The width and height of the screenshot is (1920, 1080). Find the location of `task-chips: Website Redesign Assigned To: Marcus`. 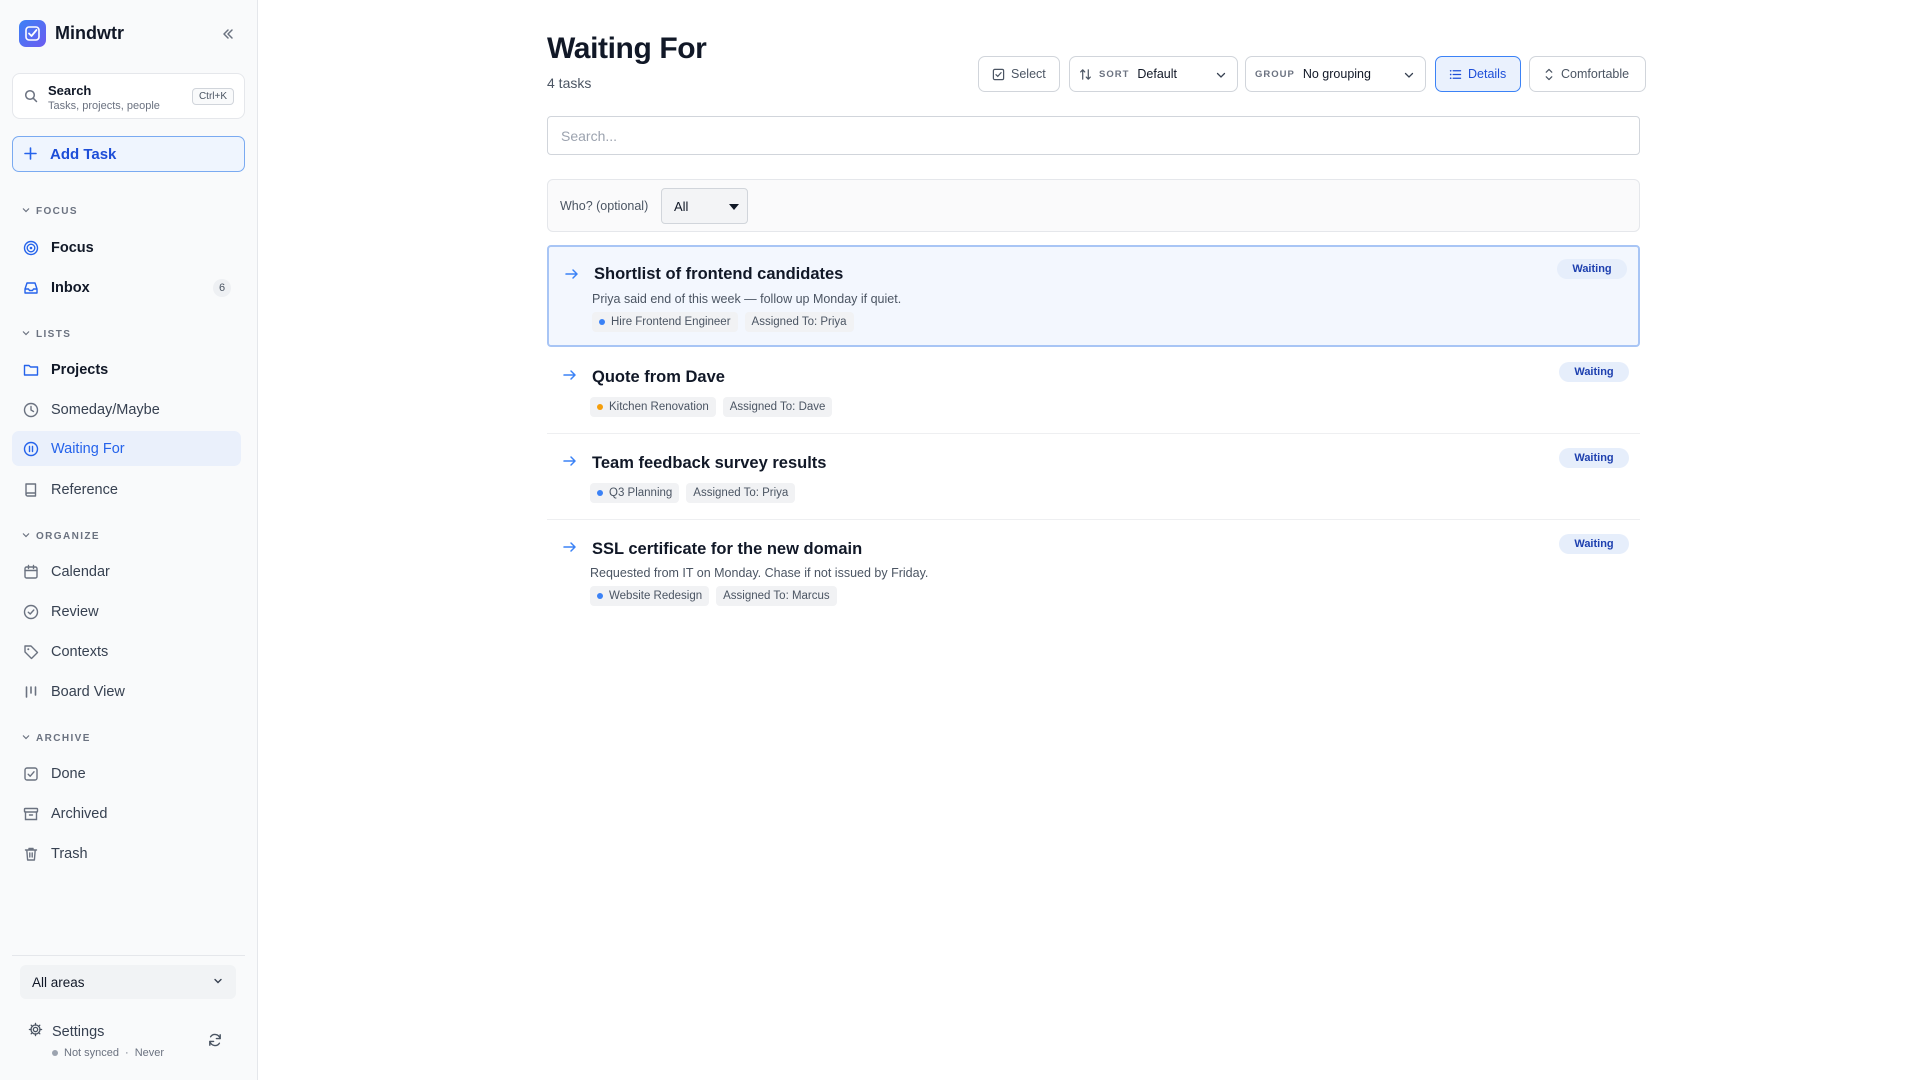

task-chips: Website Redesign Assigned To: Marcus is located at coordinates (717, 596).